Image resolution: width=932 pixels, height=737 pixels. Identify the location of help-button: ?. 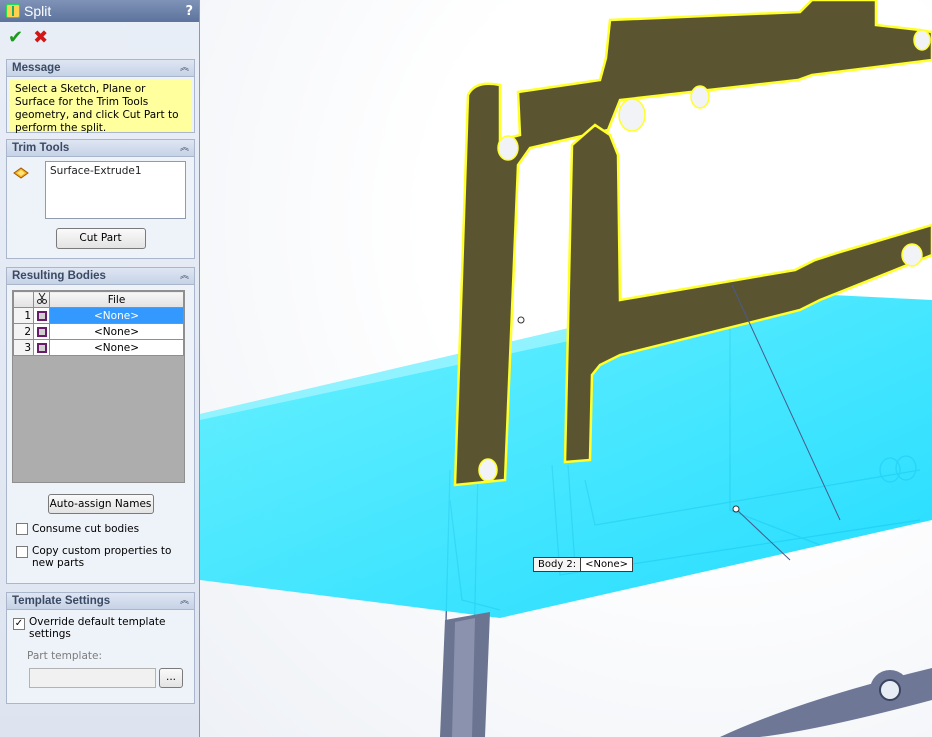
(189, 11).